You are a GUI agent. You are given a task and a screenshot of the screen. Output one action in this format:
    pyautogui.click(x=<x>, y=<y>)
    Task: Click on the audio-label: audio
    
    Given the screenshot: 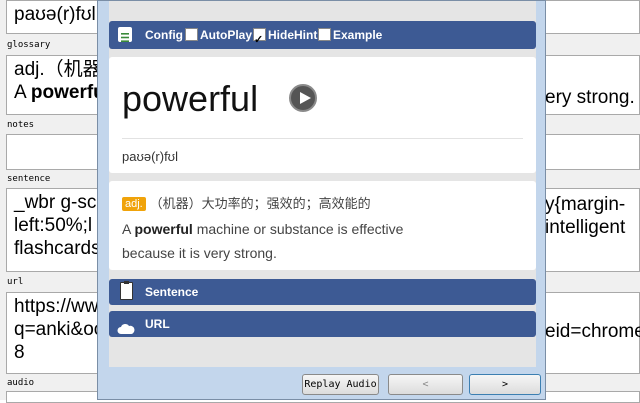 What is the action you would take?
    pyautogui.click(x=21, y=383)
    